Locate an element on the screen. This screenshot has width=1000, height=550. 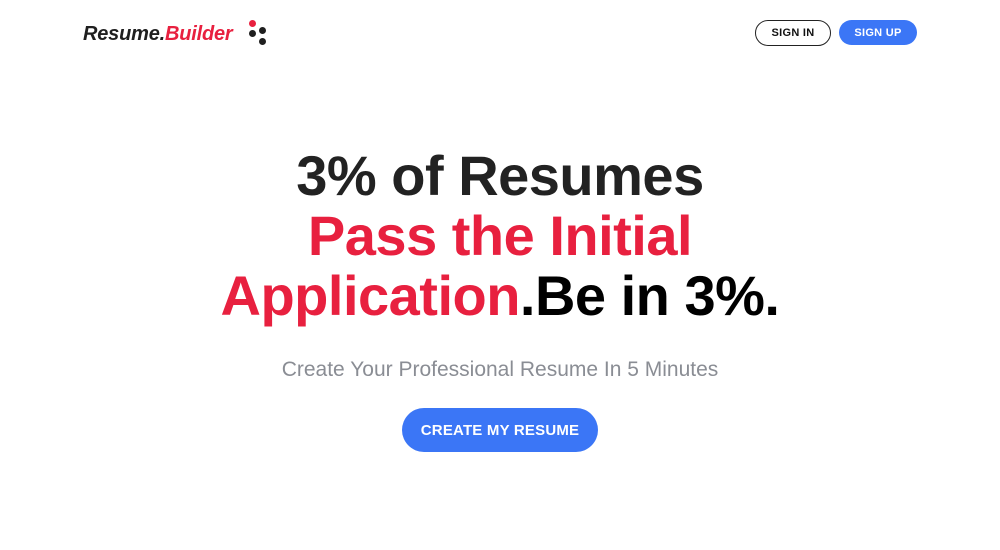
headline-application: Application is located at coordinates (370, 295).